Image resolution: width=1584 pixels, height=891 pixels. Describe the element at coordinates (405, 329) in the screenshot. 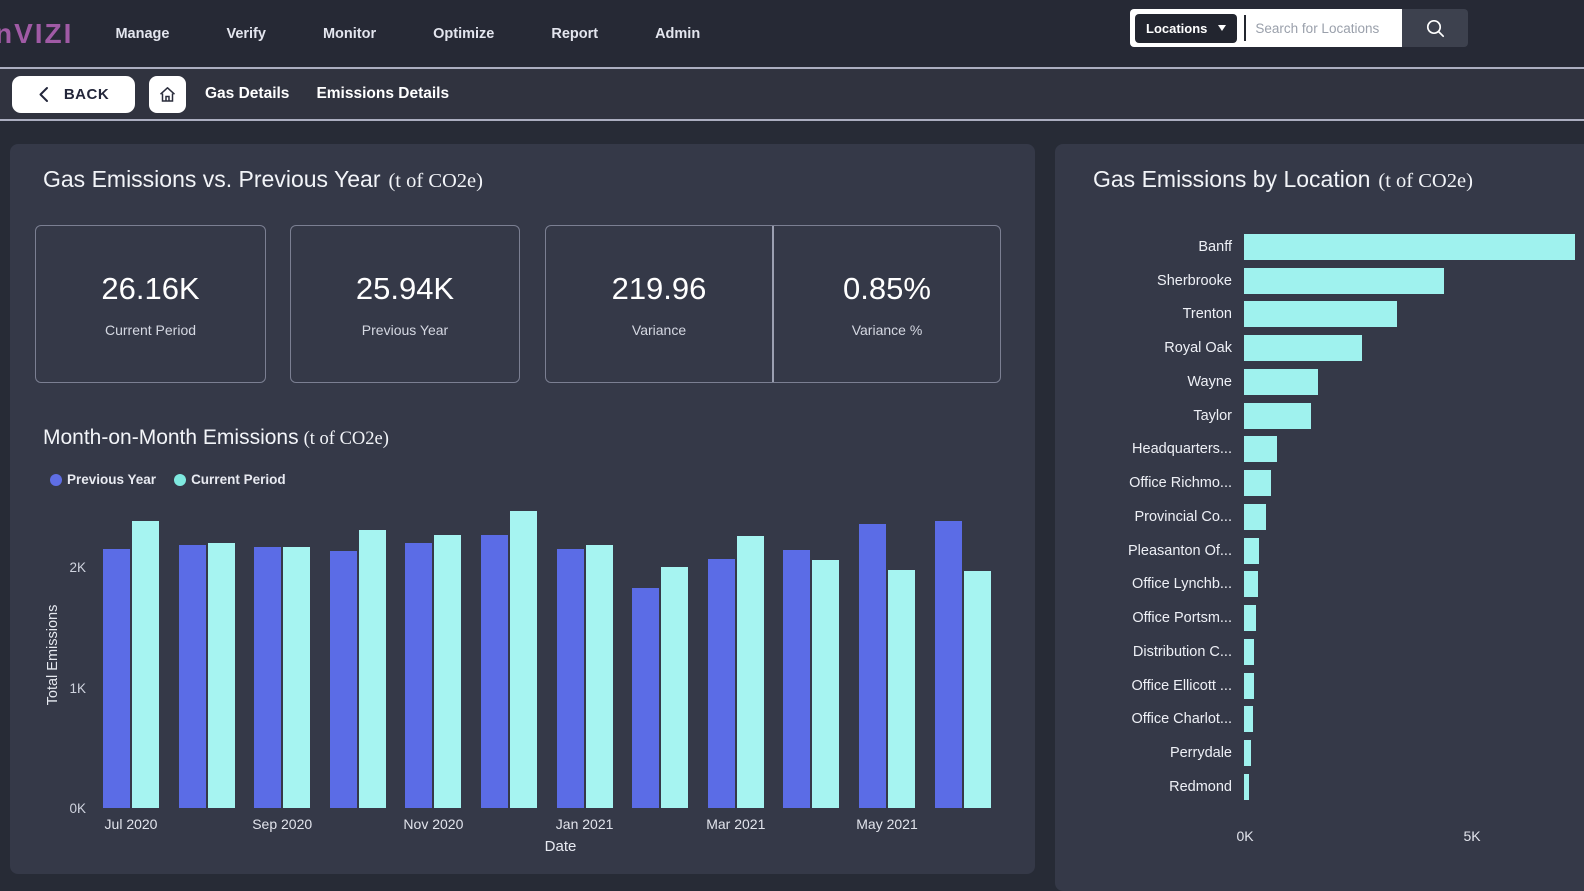

I see `kpi-label: Previous Year` at that location.